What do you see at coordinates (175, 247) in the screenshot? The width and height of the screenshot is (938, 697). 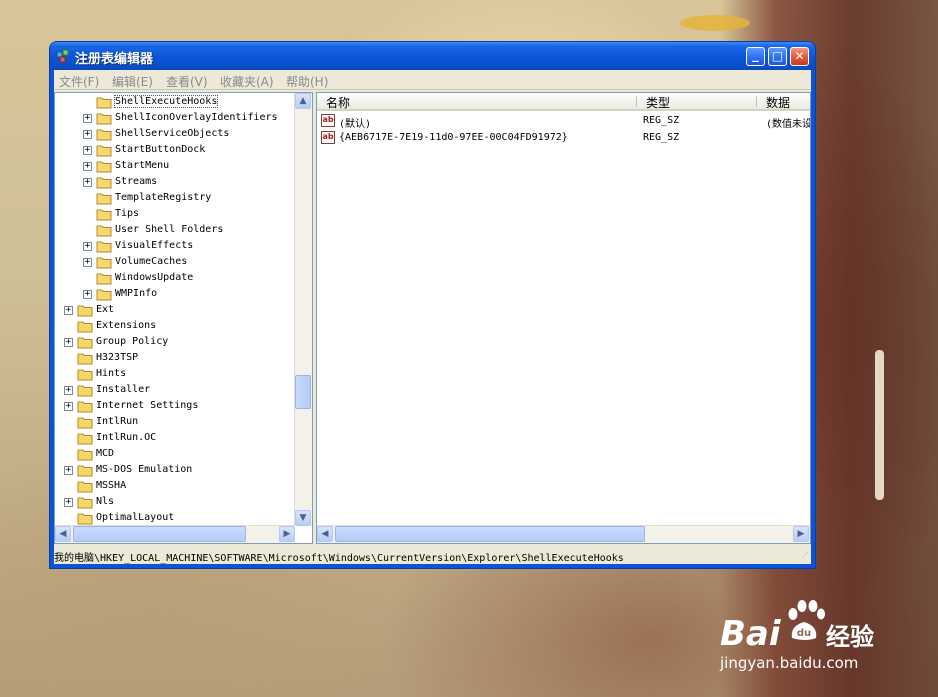 I see `tree-node: + VisualEffects` at bounding box center [175, 247].